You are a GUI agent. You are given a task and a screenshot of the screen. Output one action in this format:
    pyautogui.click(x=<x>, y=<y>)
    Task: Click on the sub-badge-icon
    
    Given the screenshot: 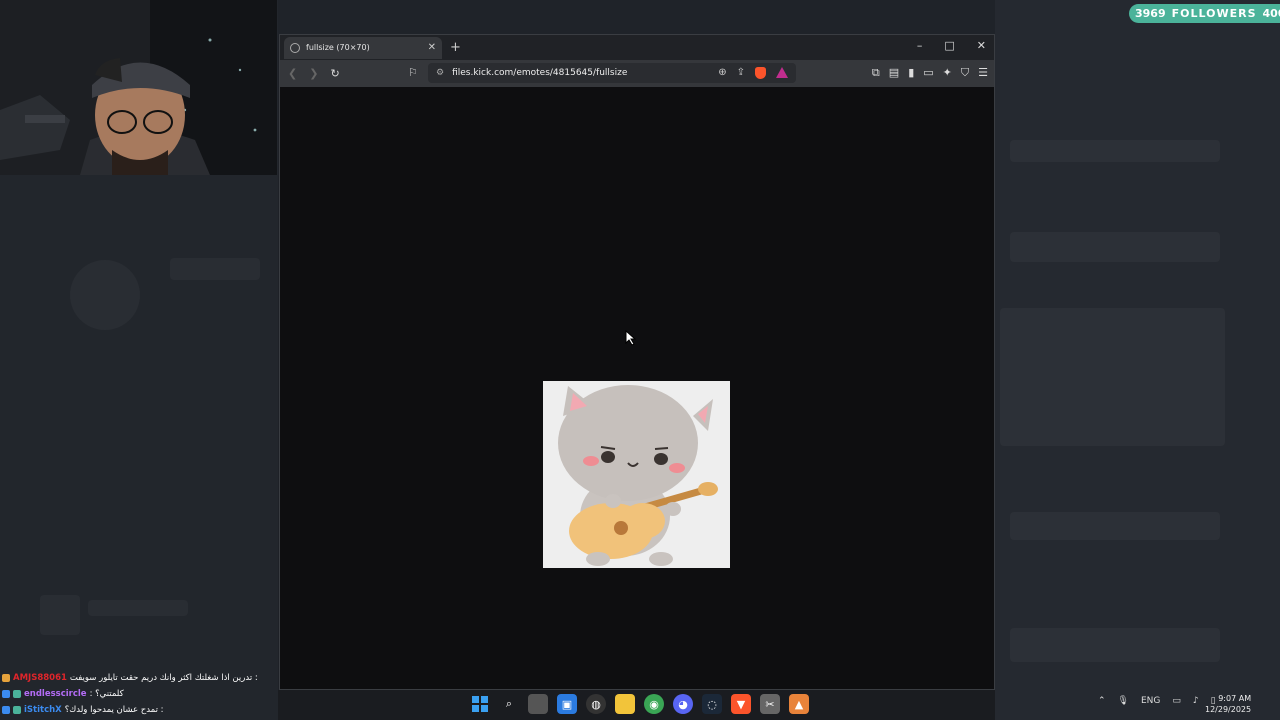 What is the action you would take?
    pyautogui.click(x=6, y=678)
    